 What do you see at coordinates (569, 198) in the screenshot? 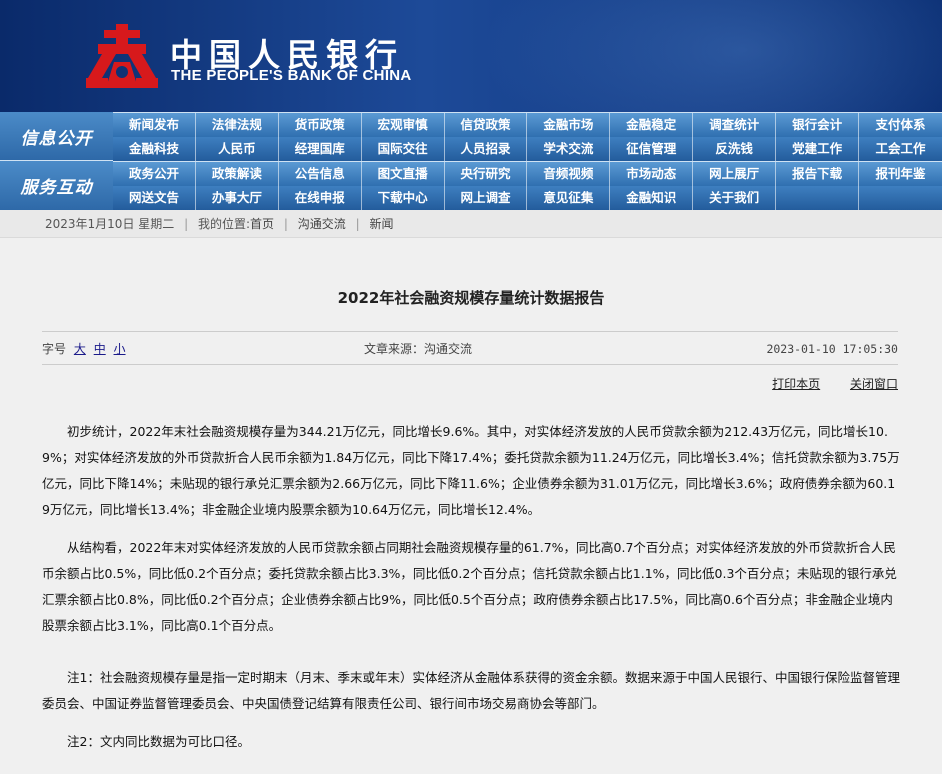
I see `nav-item-feedback: 意见征集` at bounding box center [569, 198].